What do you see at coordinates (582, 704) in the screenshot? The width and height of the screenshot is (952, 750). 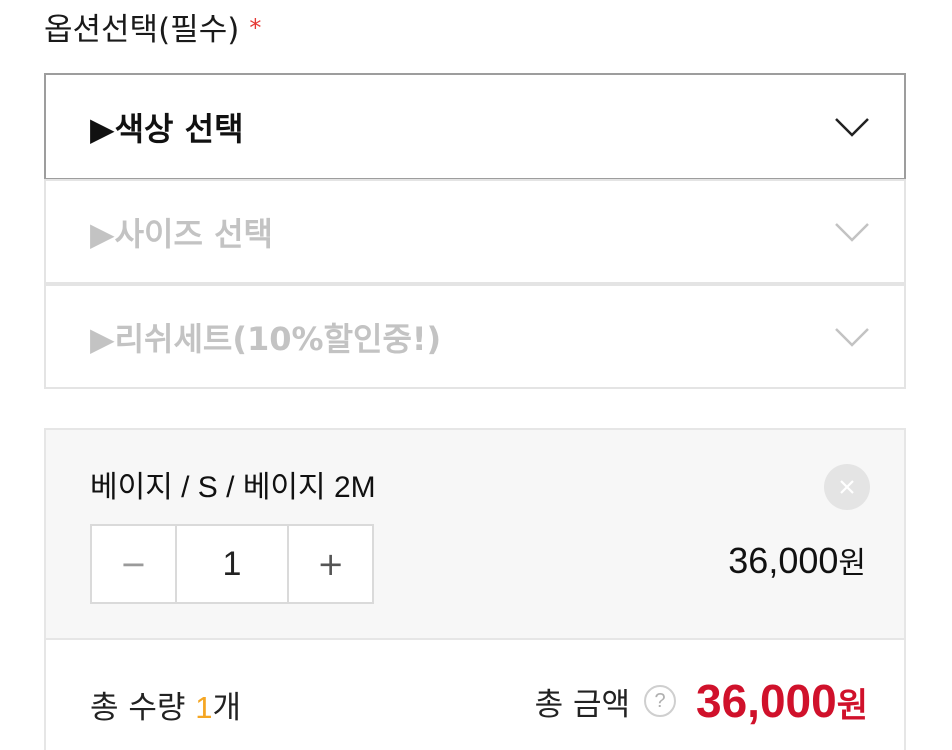 I see `total-amount-label: 총 금액` at bounding box center [582, 704].